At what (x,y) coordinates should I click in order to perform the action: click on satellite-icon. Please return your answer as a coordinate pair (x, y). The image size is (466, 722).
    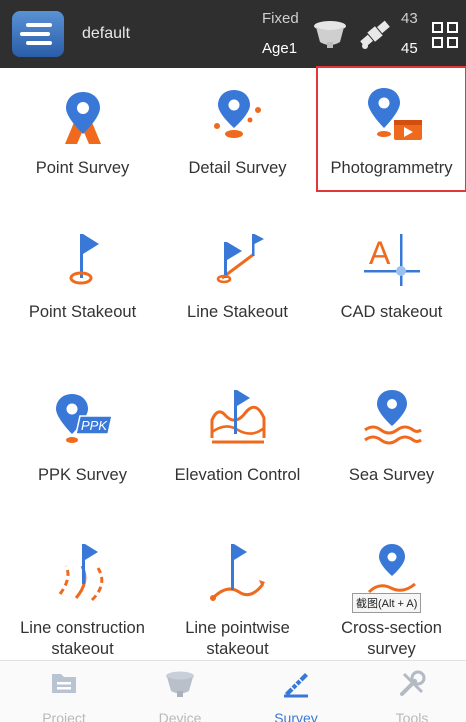
    Looking at the image, I should click on (375, 34).